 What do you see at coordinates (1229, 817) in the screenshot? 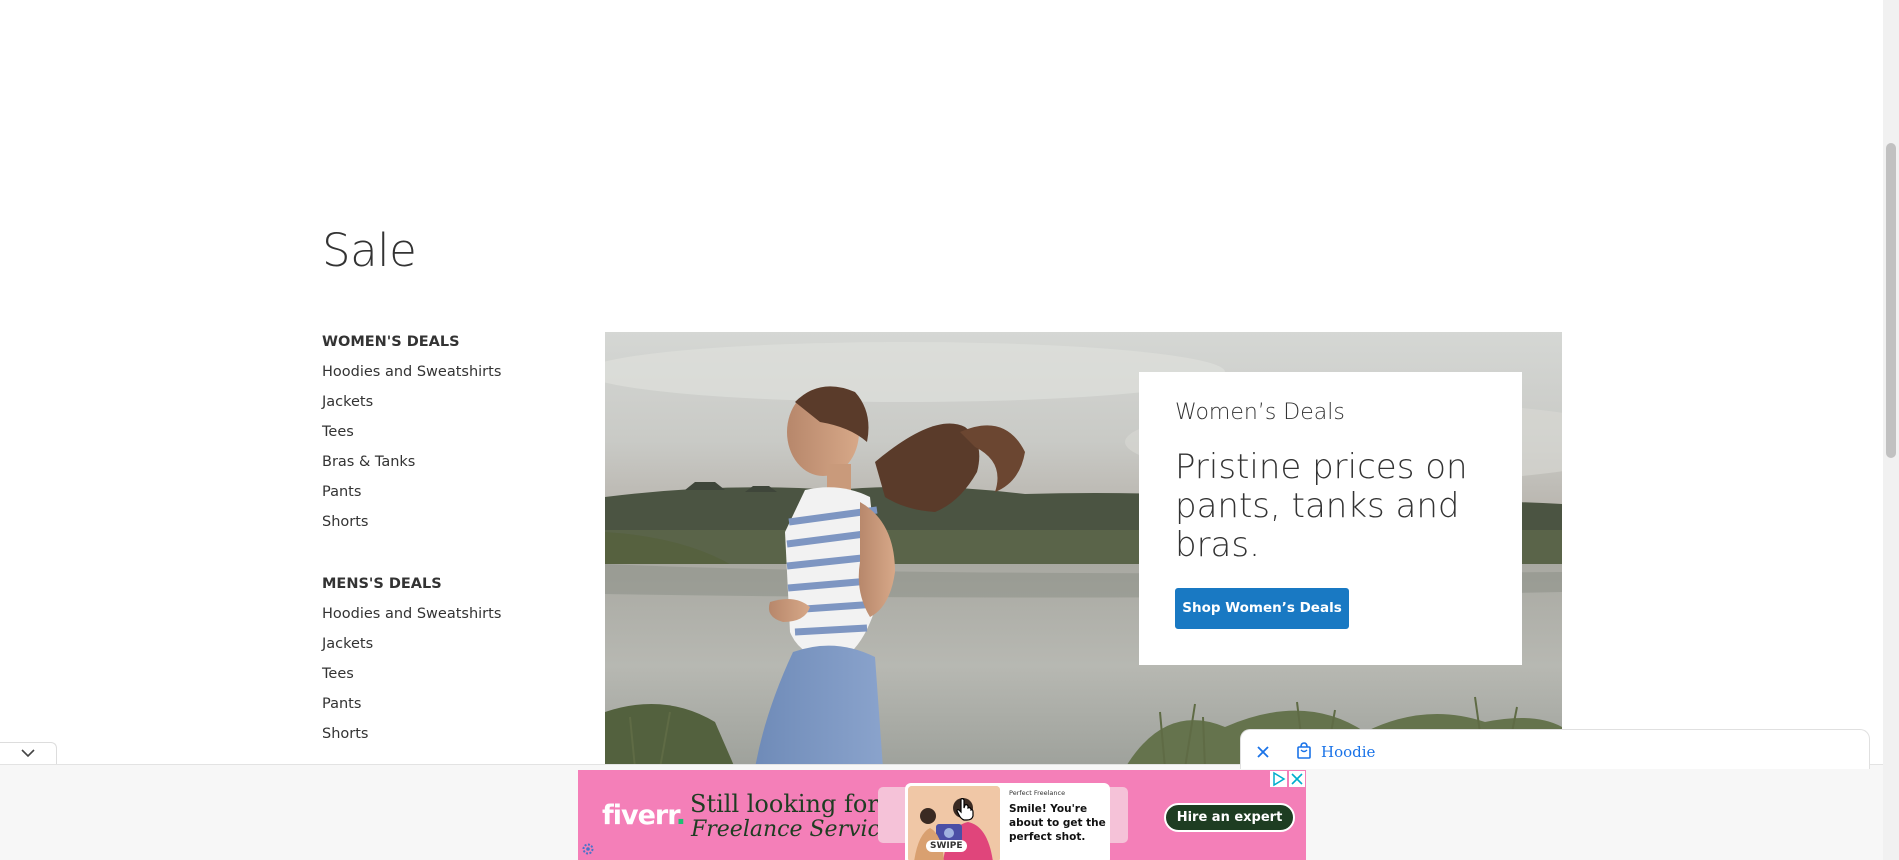
I see `hire-an-expert-button: Hire an expert` at bounding box center [1229, 817].